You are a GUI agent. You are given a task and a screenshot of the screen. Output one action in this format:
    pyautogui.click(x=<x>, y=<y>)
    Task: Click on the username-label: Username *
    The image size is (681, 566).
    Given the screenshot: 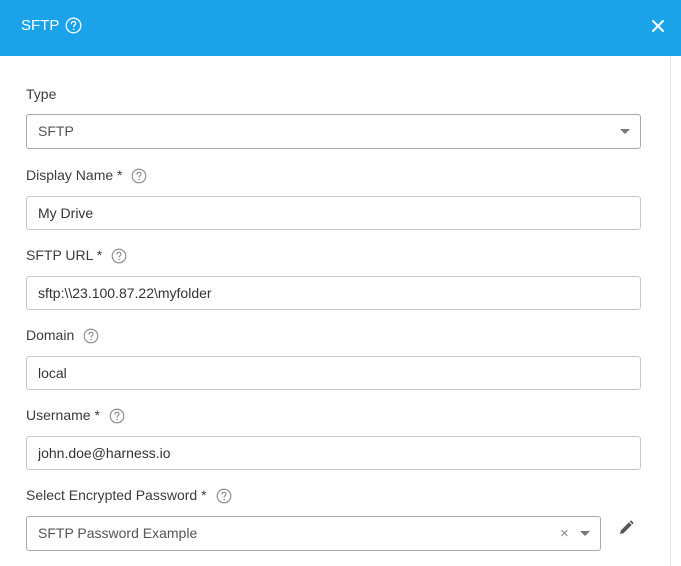 What is the action you would take?
    pyautogui.click(x=75, y=415)
    